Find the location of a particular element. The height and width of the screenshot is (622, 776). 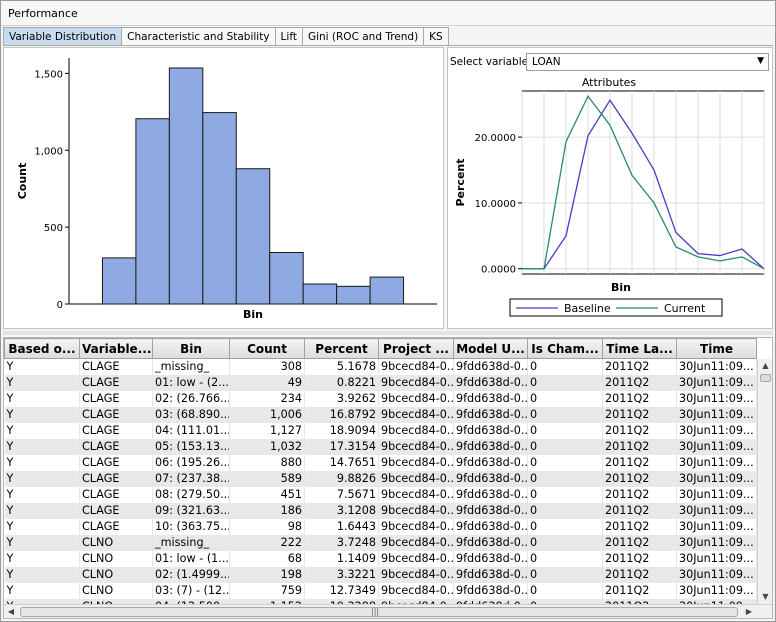

tab-characteristic-stability: Characteristic and Stability is located at coordinates (199, 36).